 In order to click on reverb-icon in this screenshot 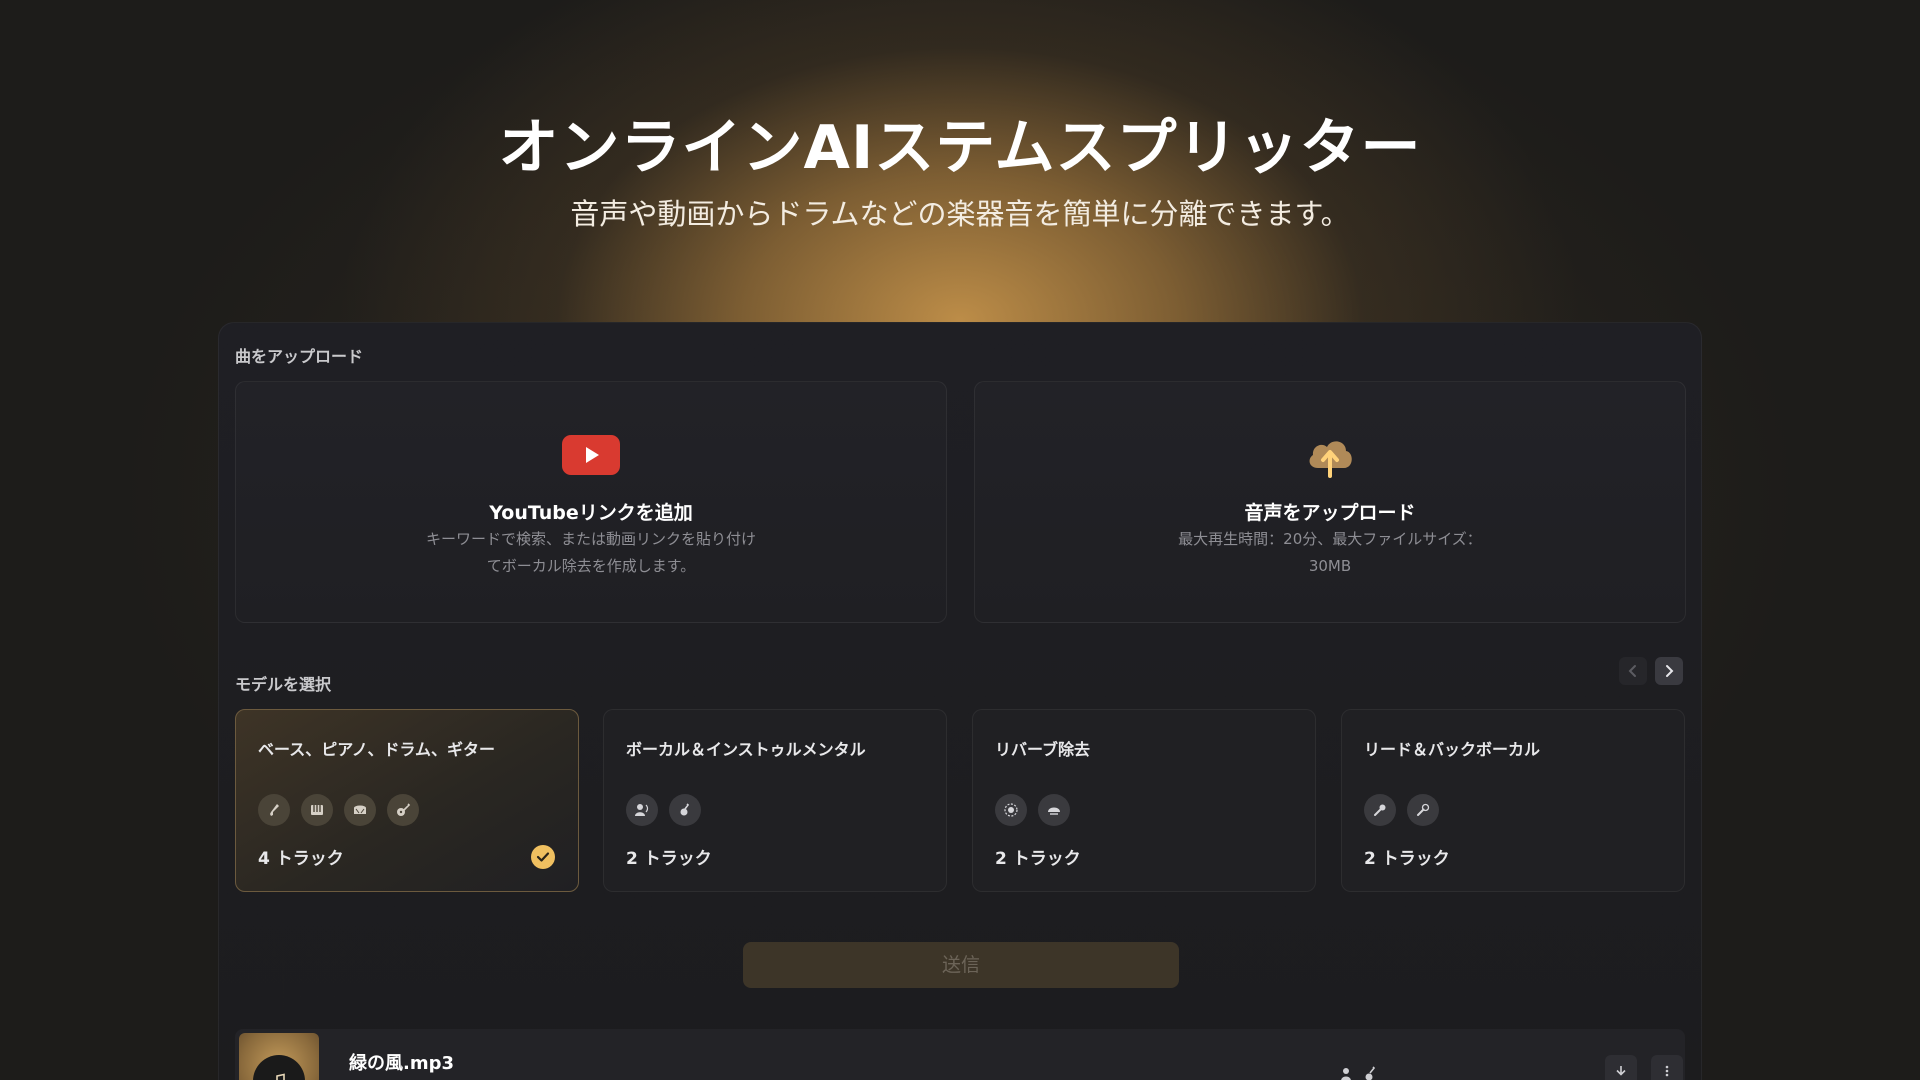, I will do `click(1011, 810)`.